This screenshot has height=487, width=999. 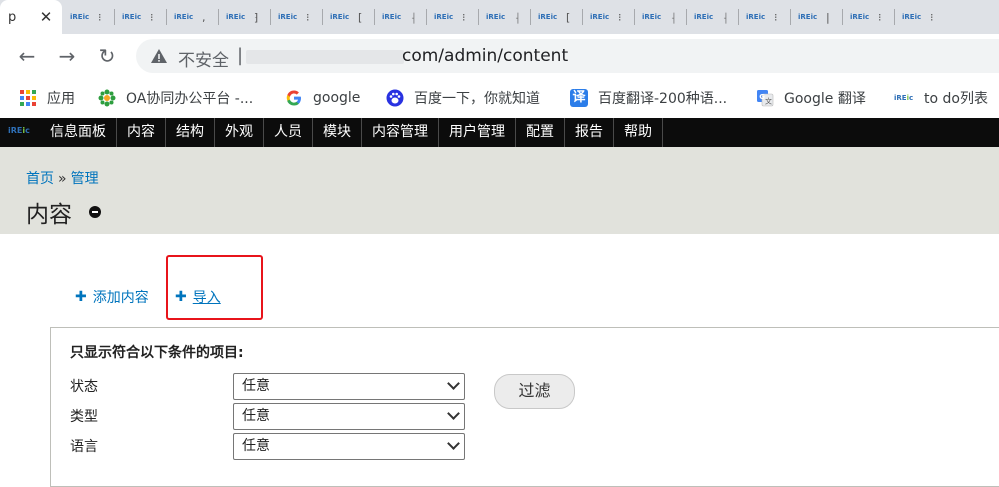 What do you see at coordinates (476, 132) in the screenshot?
I see `admin-menu-item: 用户管理` at bounding box center [476, 132].